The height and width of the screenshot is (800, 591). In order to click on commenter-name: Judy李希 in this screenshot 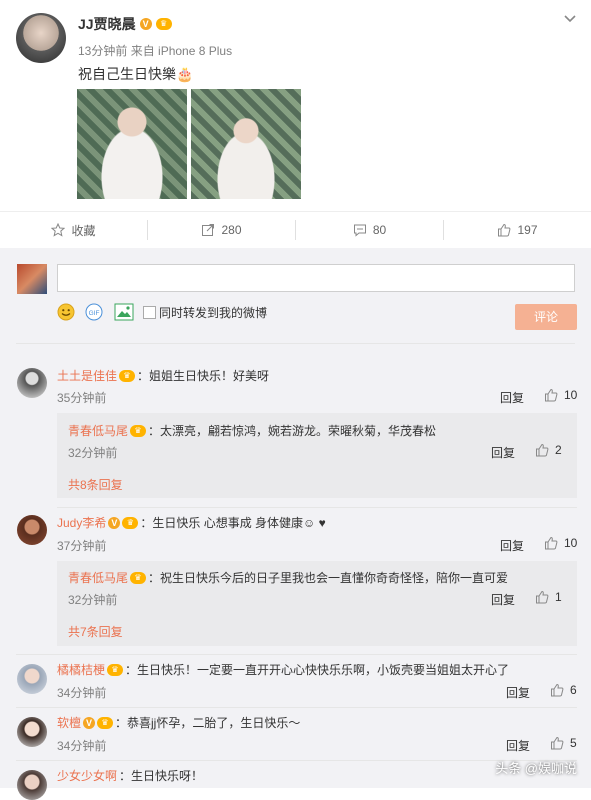, I will do `click(81, 522)`.